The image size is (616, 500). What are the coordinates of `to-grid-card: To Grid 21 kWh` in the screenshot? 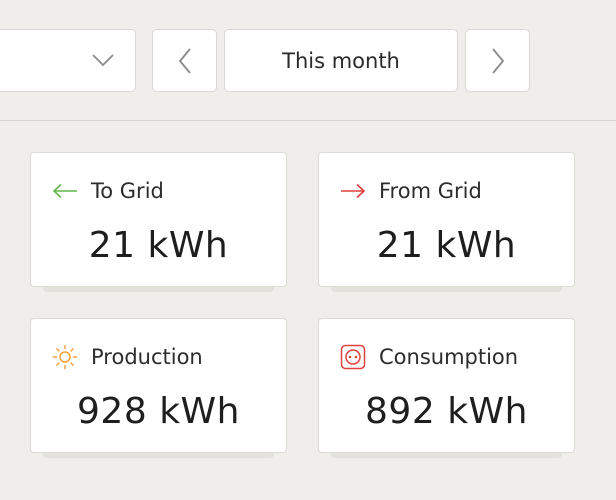 It's located at (158, 222).